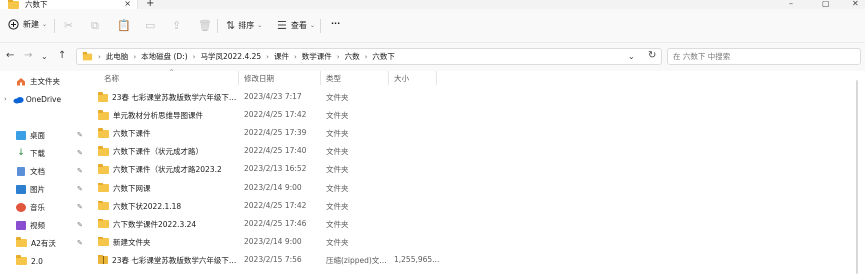 The width and height of the screenshot is (865, 276). I want to click on file-name-cell: 六数下课件（状元成才路2023.2, so click(168, 169).